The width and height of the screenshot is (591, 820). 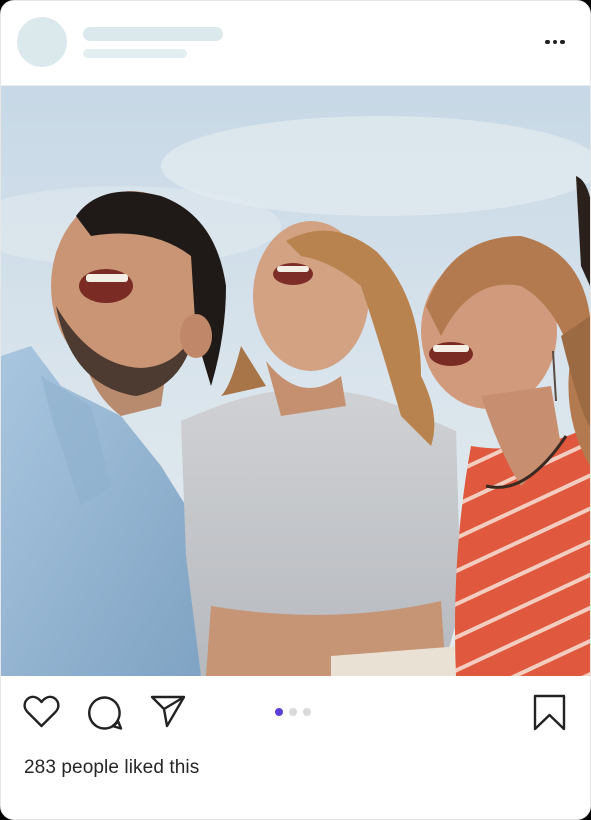 What do you see at coordinates (135, 53) in the screenshot?
I see `subtitle-placeholder` at bounding box center [135, 53].